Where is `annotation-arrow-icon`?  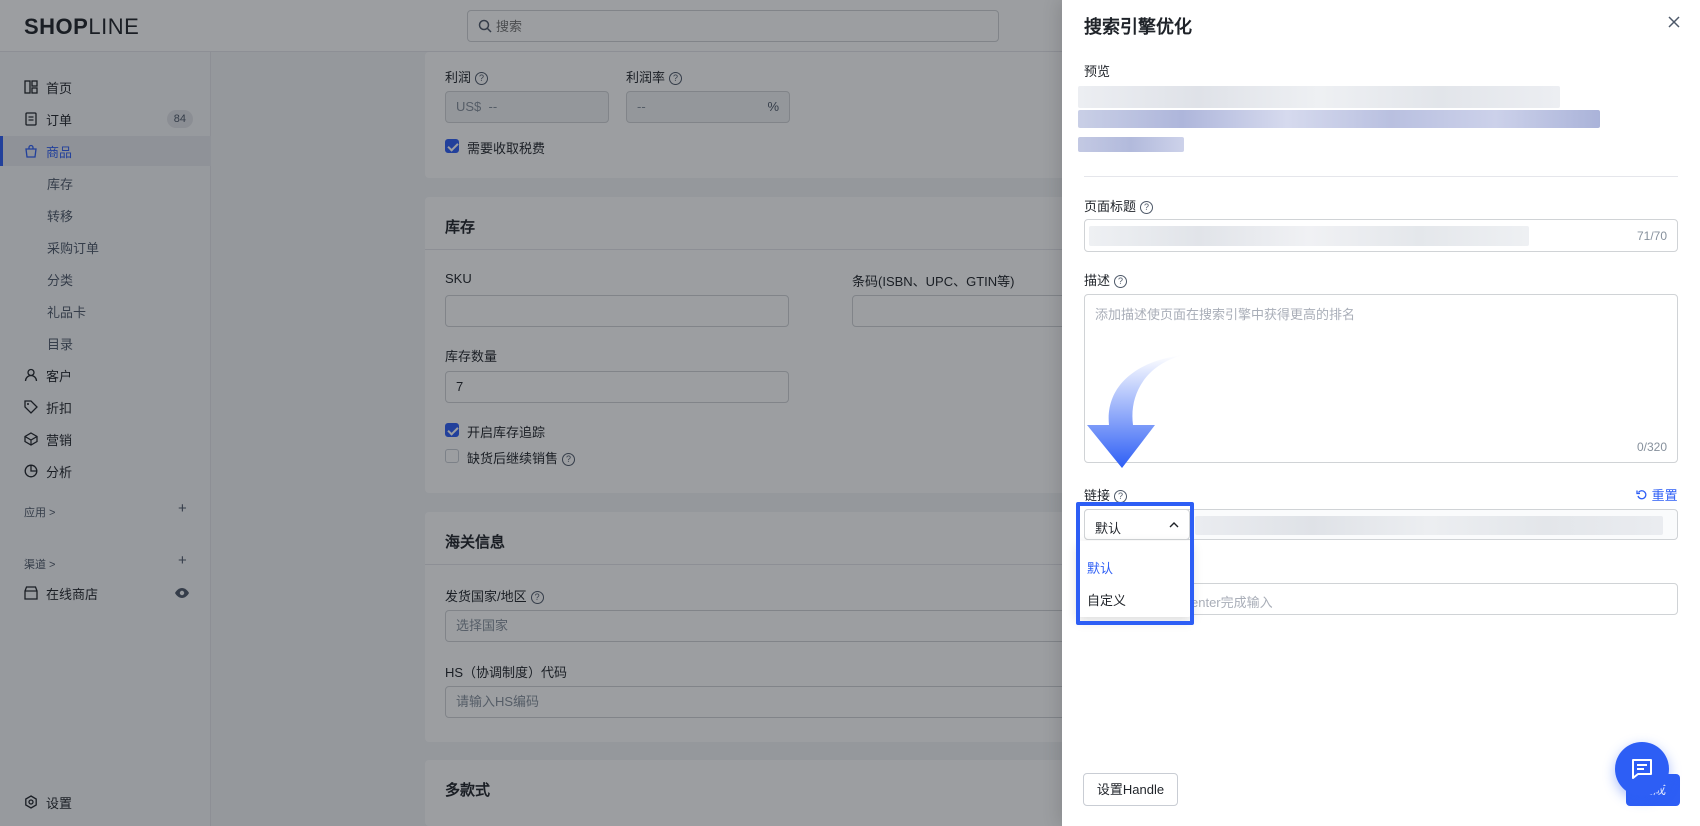 annotation-arrow-icon is located at coordinates (1135, 411).